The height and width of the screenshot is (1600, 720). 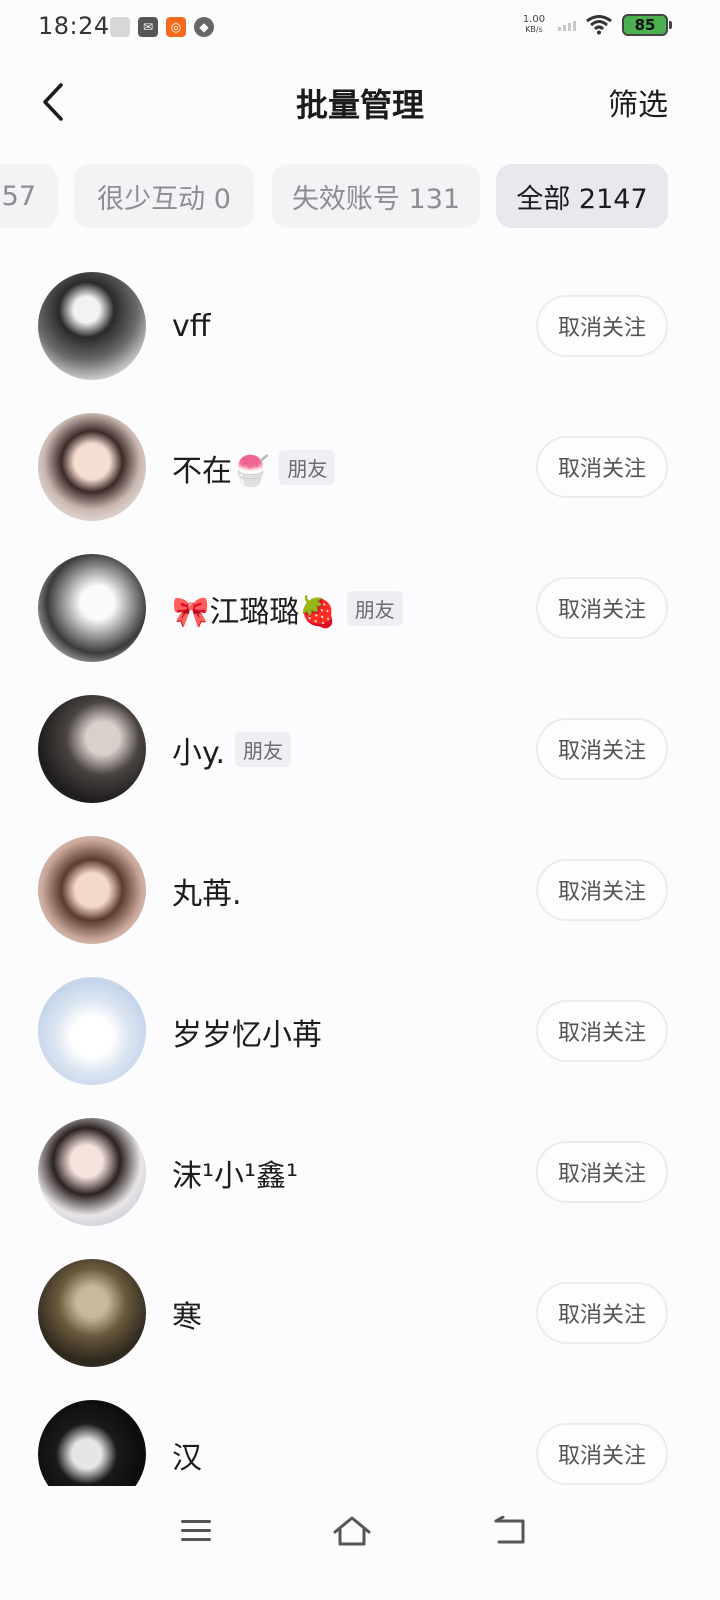 What do you see at coordinates (582, 196) in the screenshot?
I see `tab-all: 全部 2147` at bounding box center [582, 196].